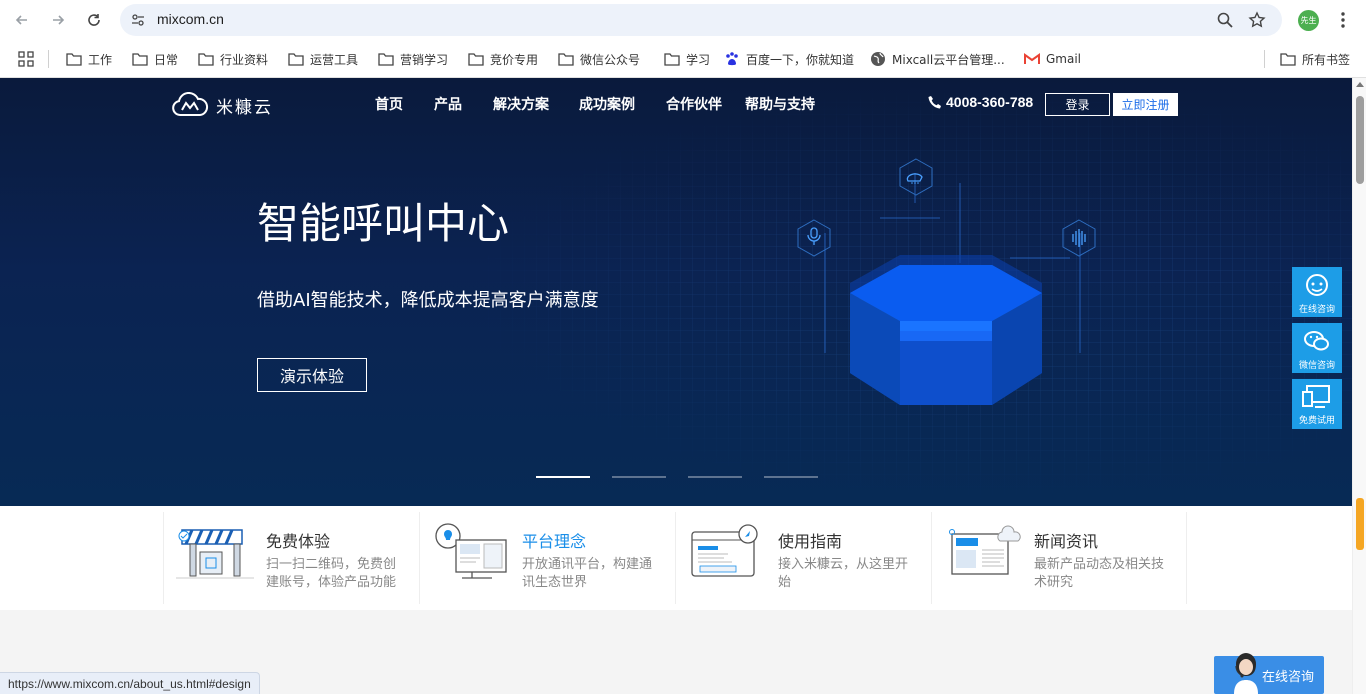 This screenshot has width=1366, height=694. Describe the element at coordinates (428, 300) in the screenshot. I see `hero-subtitle: 借助AI智能技术，降低成本提高客户满意度` at that location.